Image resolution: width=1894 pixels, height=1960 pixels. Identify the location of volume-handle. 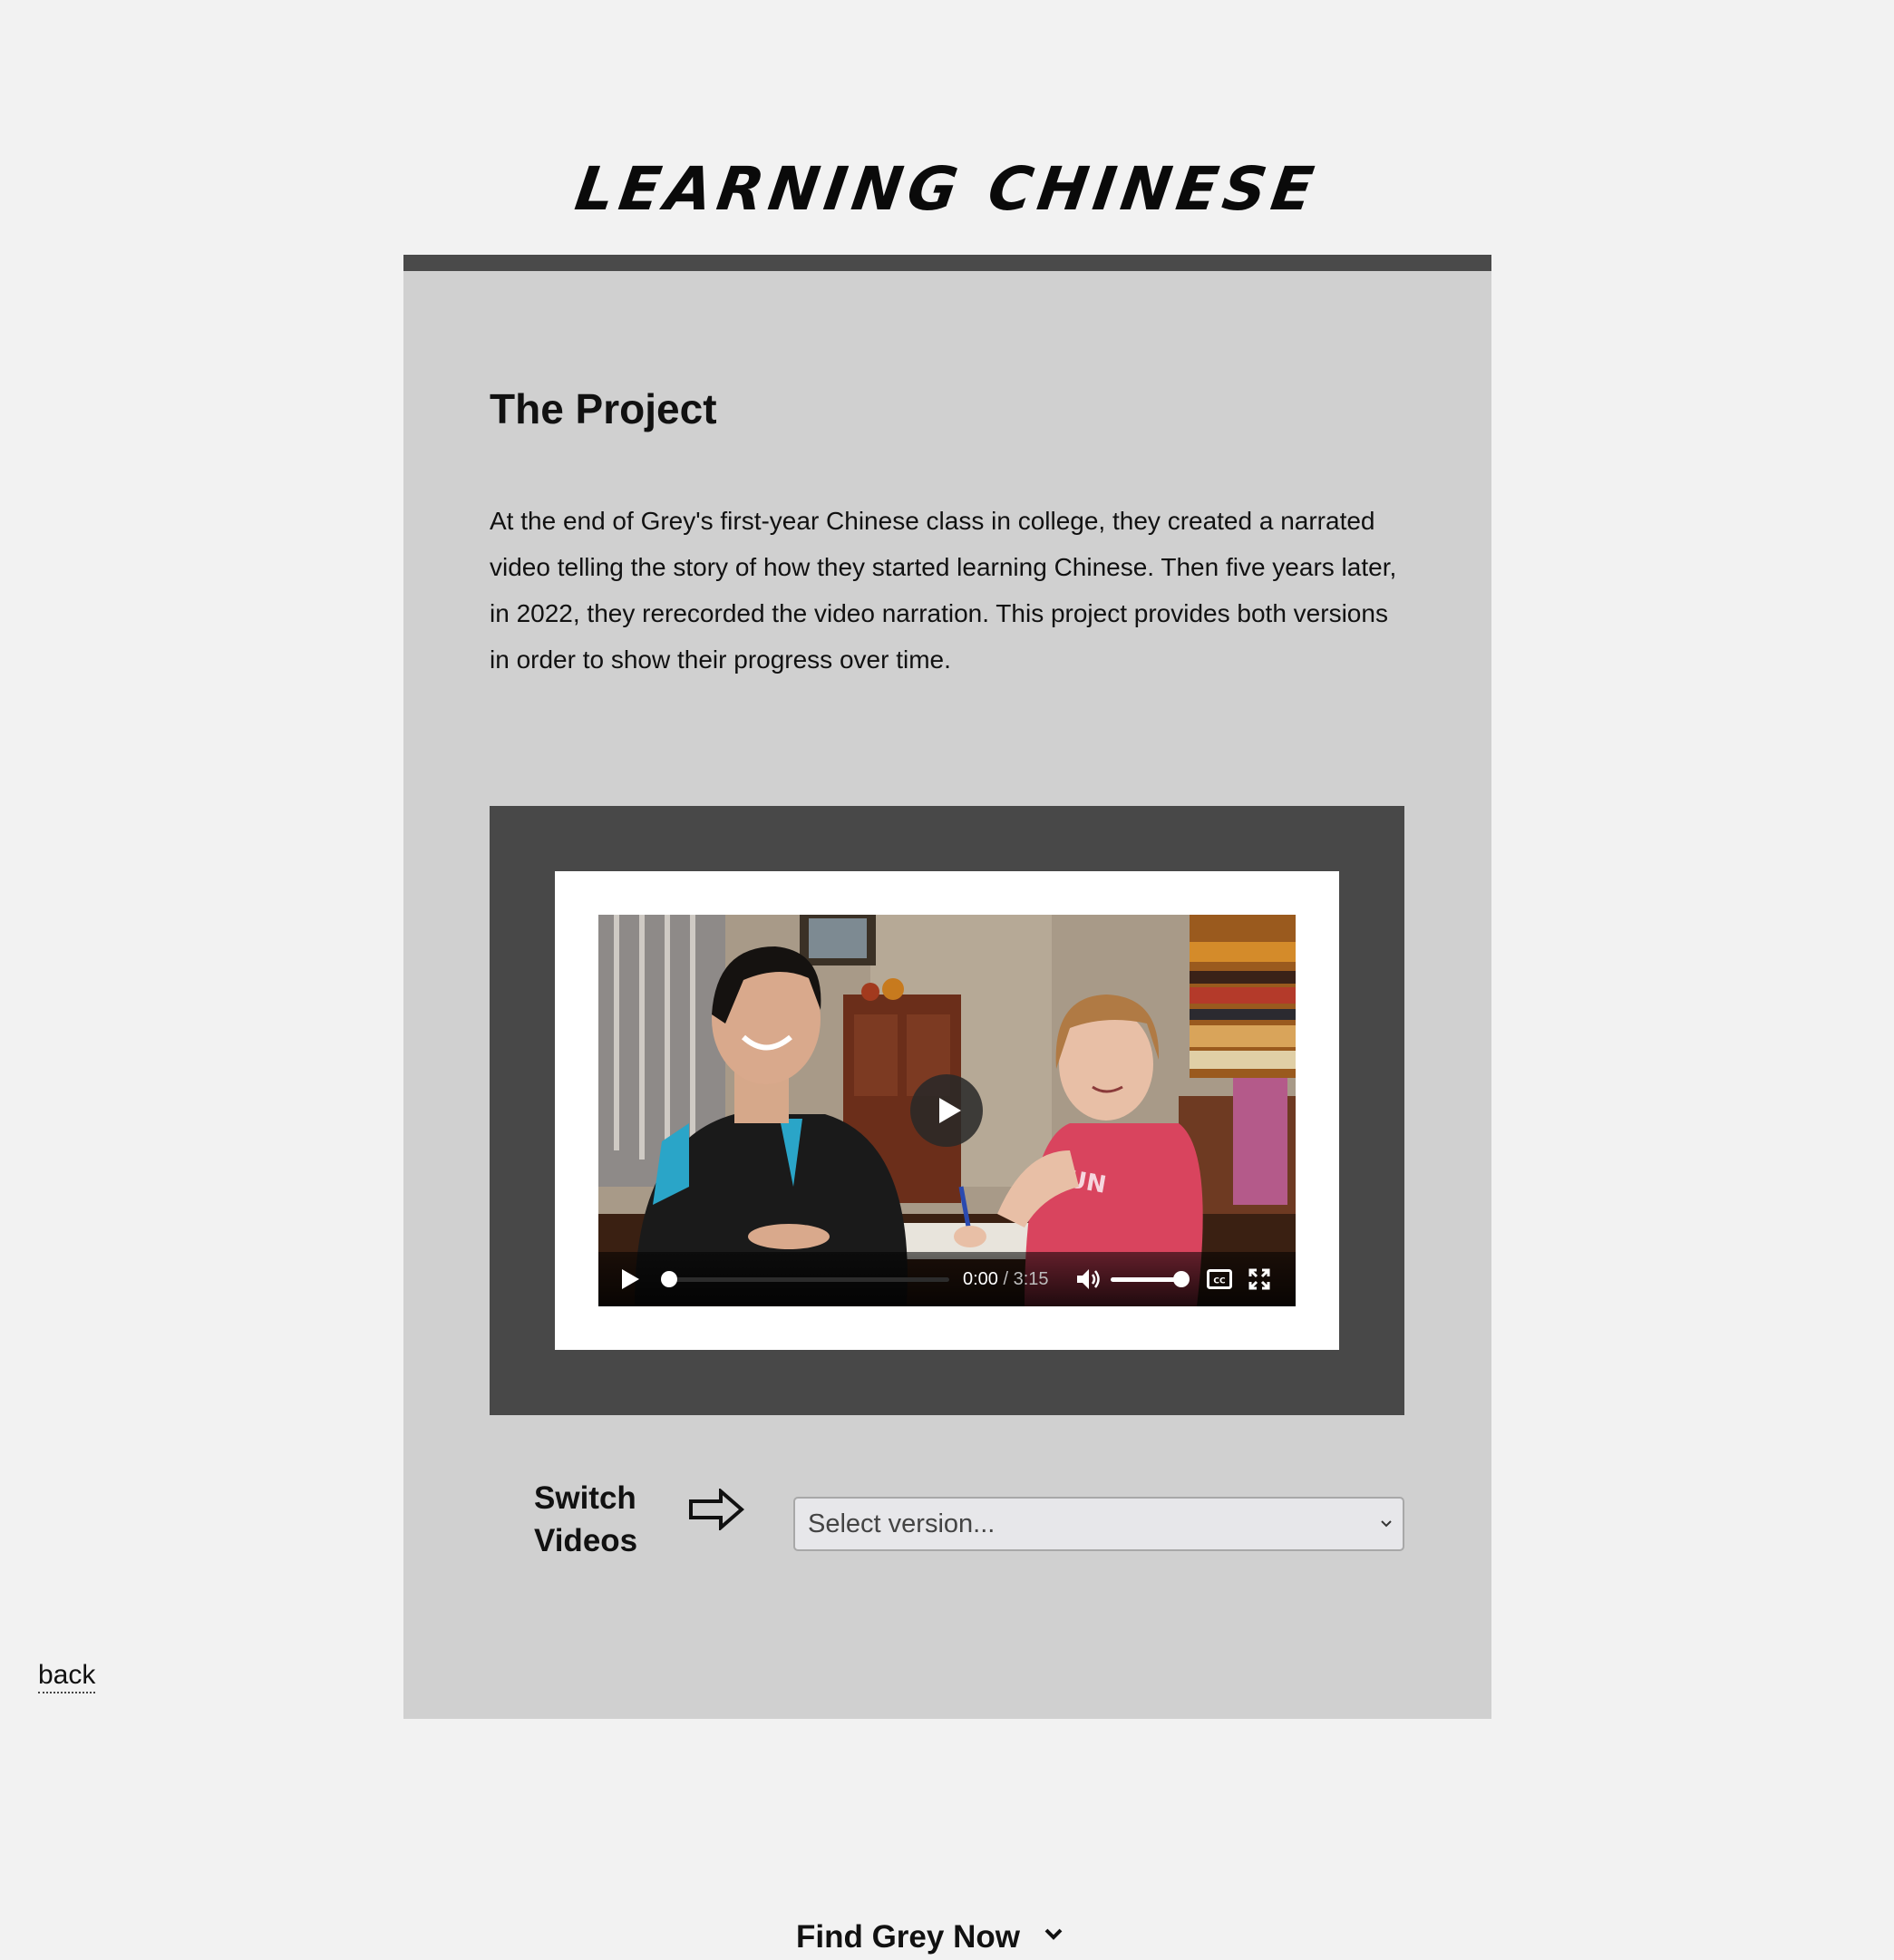
(1181, 1279).